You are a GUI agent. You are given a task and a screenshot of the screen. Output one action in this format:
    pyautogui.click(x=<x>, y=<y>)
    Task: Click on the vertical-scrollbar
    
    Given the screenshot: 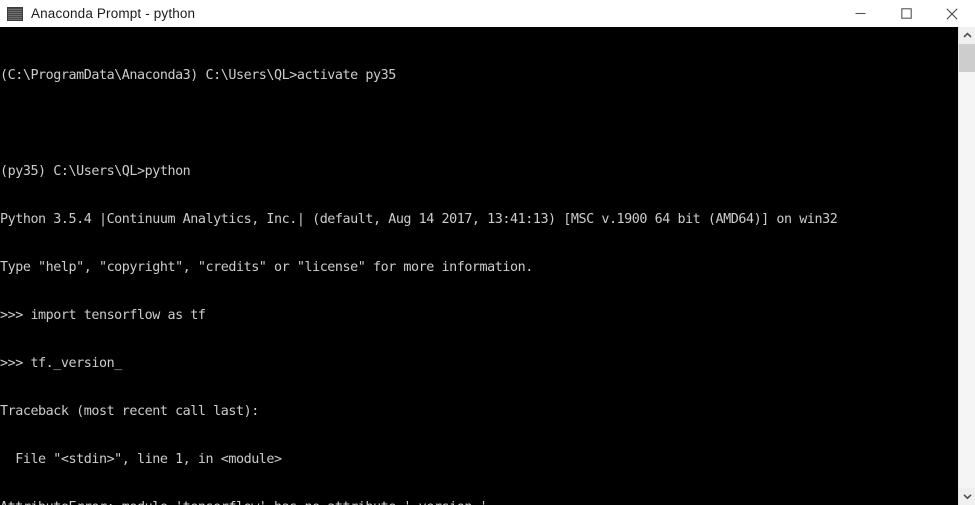 What is the action you would take?
    pyautogui.click(x=966, y=266)
    